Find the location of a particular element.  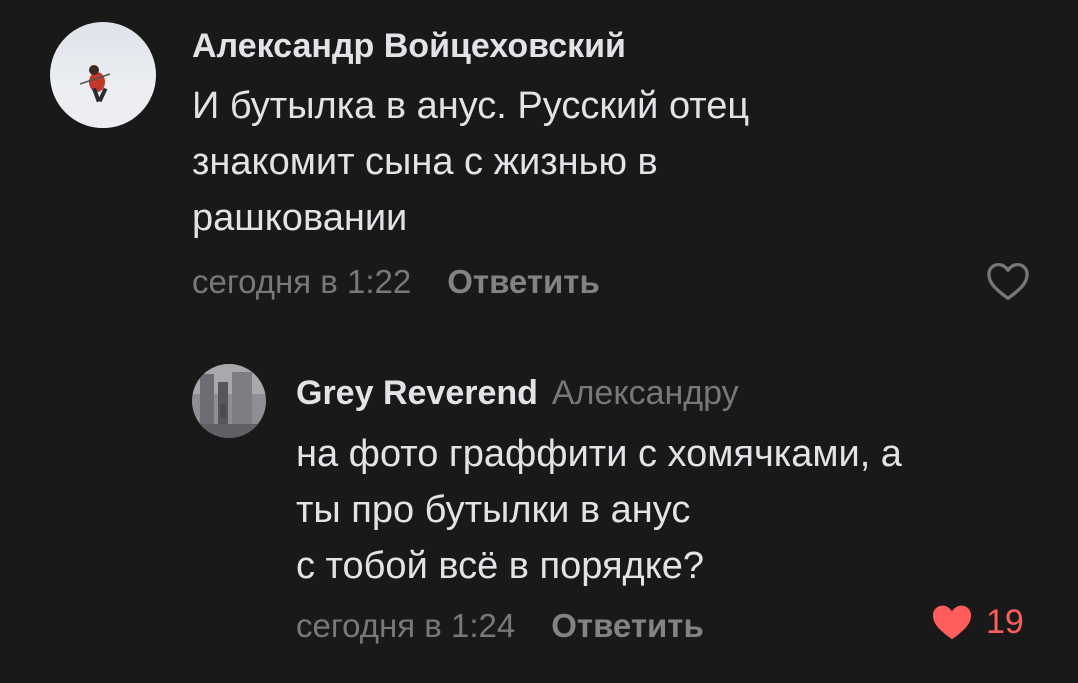

comment-meta: сегодня в 1:22 Ответить is located at coordinates (396, 282).